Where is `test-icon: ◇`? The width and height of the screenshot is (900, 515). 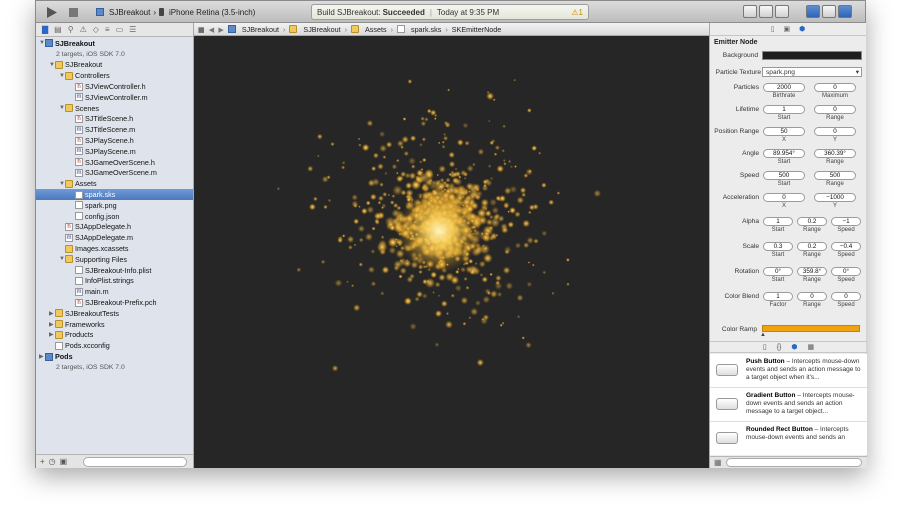 test-icon: ◇ is located at coordinates (96, 29).